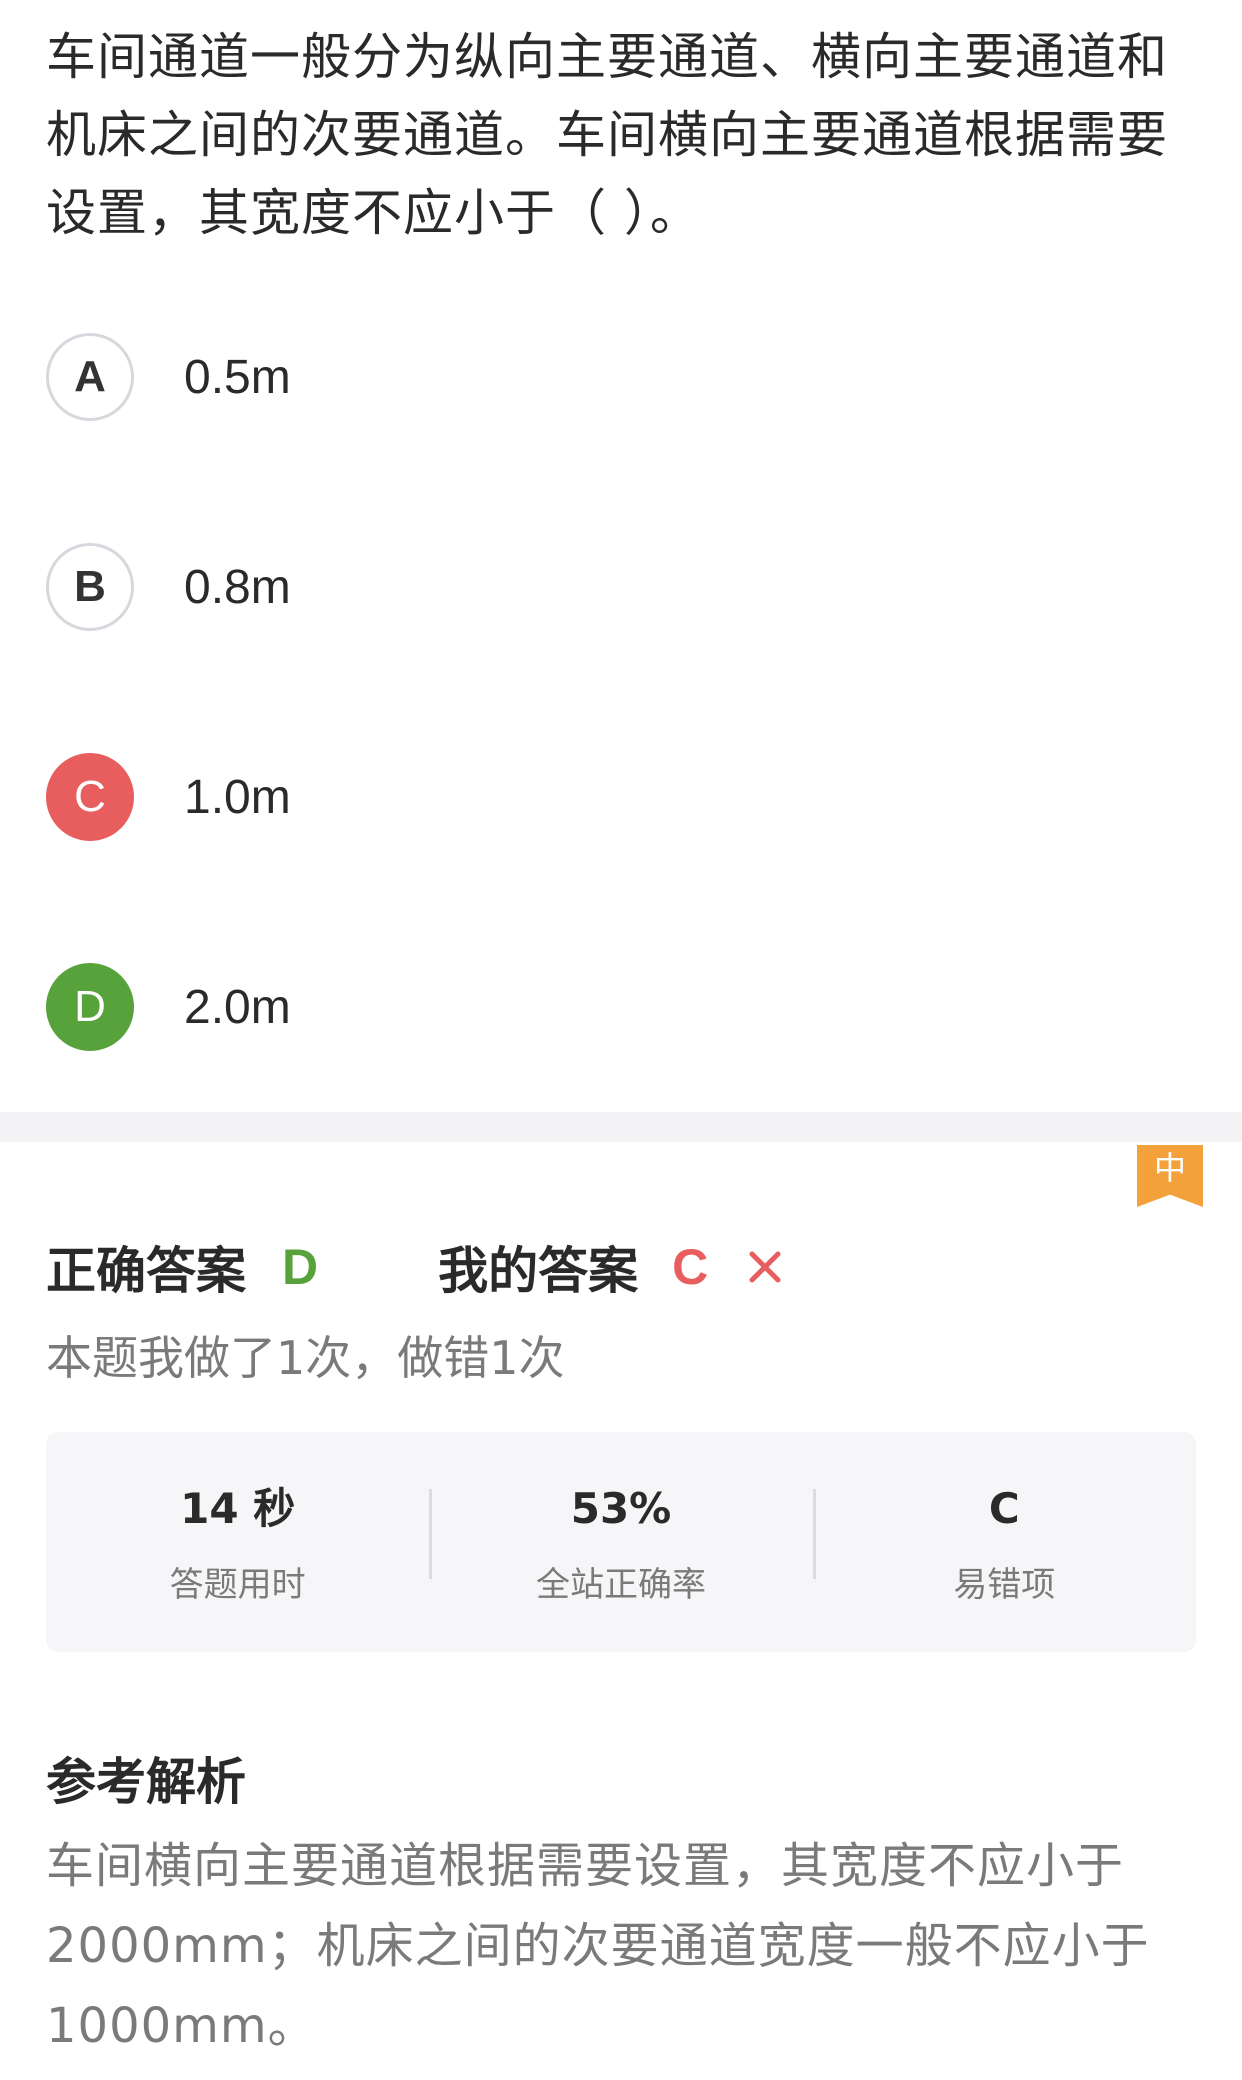  Describe the element at coordinates (1170, 1176) in the screenshot. I see `difficulty-badge: 中` at that location.